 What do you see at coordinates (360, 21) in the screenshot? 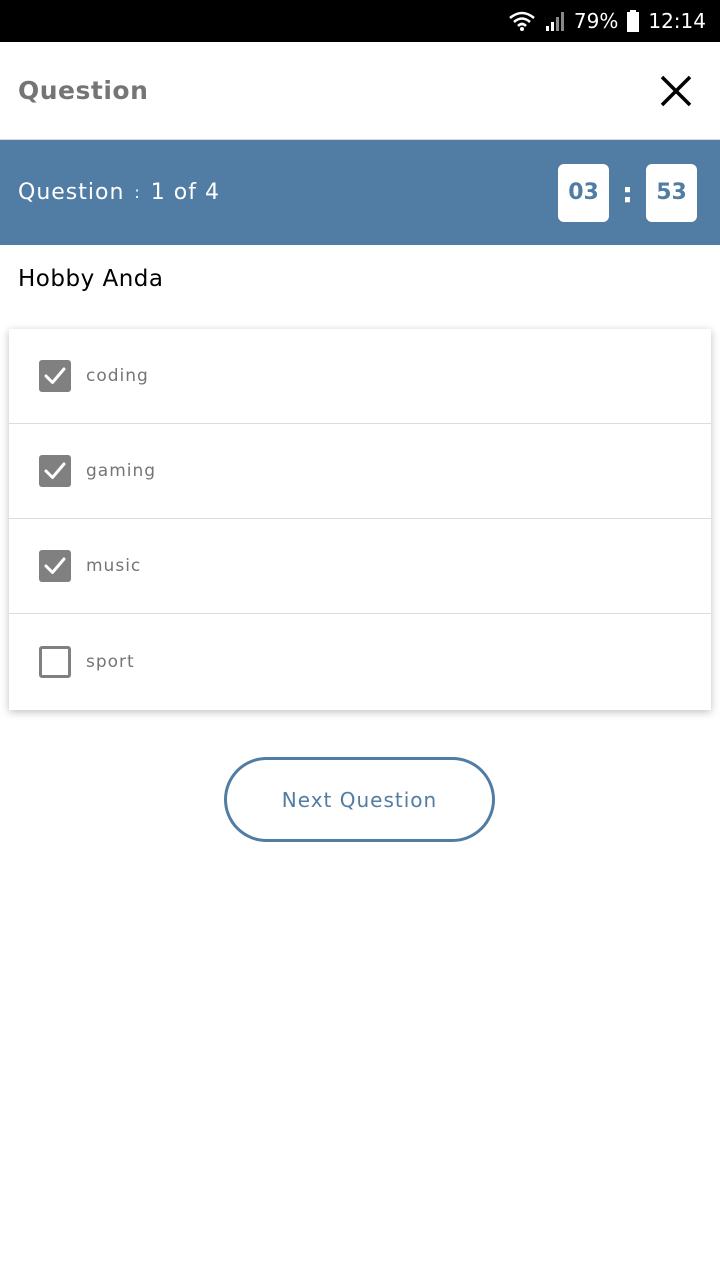
I see `status-bar: 79% 12:14` at bounding box center [360, 21].